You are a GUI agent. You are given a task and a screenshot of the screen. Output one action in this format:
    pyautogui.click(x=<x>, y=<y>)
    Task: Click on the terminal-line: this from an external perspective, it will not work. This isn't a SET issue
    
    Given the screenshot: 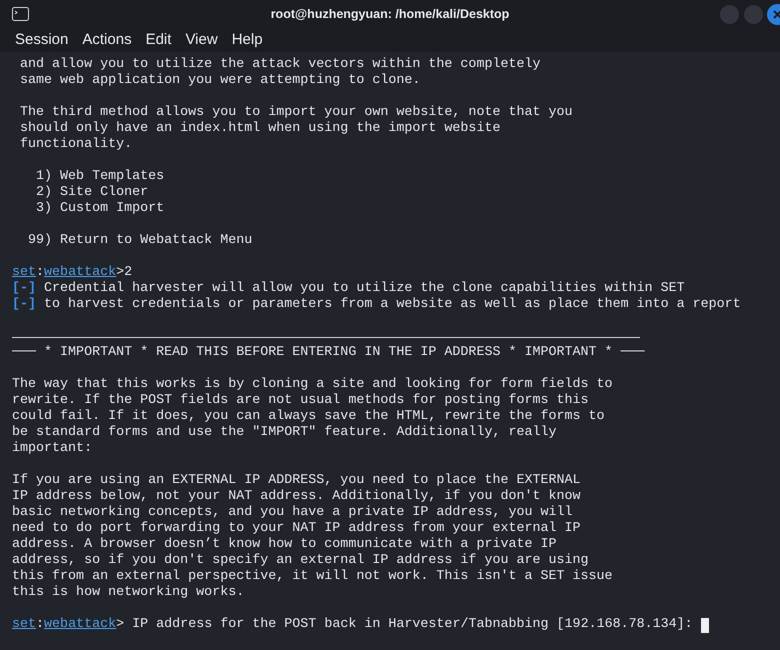 What is the action you would take?
    pyautogui.click(x=312, y=577)
    